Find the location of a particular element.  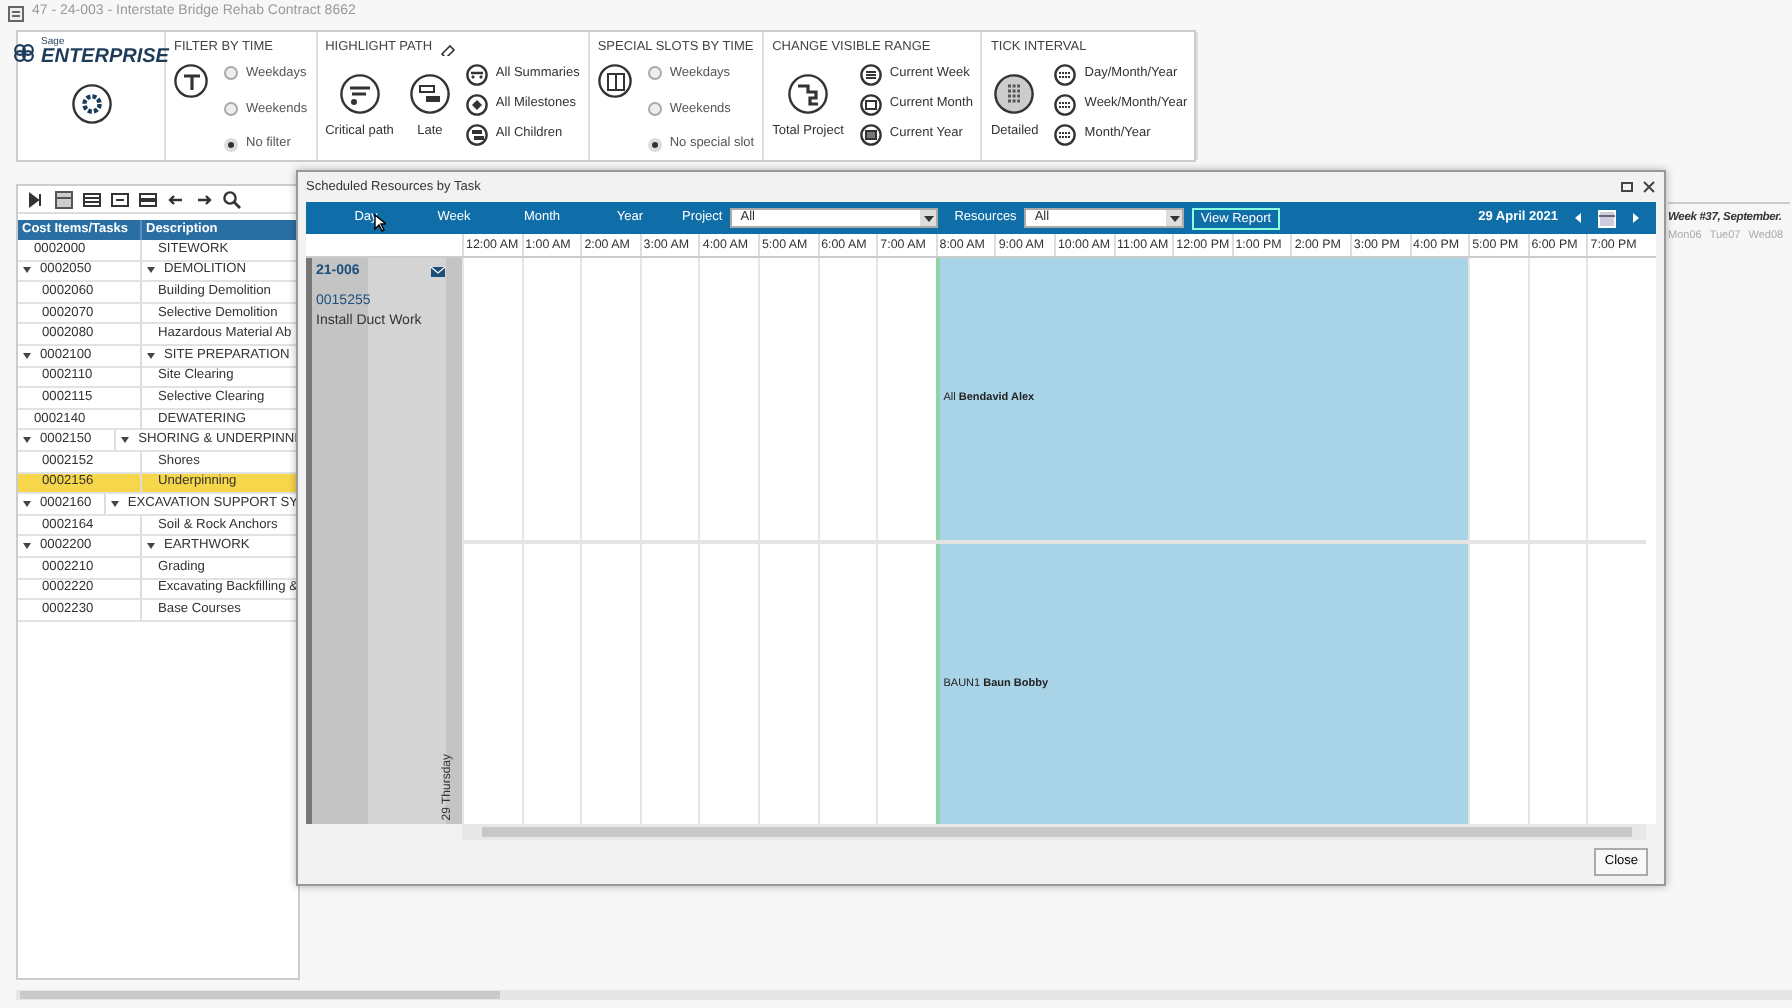

year-icon is located at coordinates (870, 134).